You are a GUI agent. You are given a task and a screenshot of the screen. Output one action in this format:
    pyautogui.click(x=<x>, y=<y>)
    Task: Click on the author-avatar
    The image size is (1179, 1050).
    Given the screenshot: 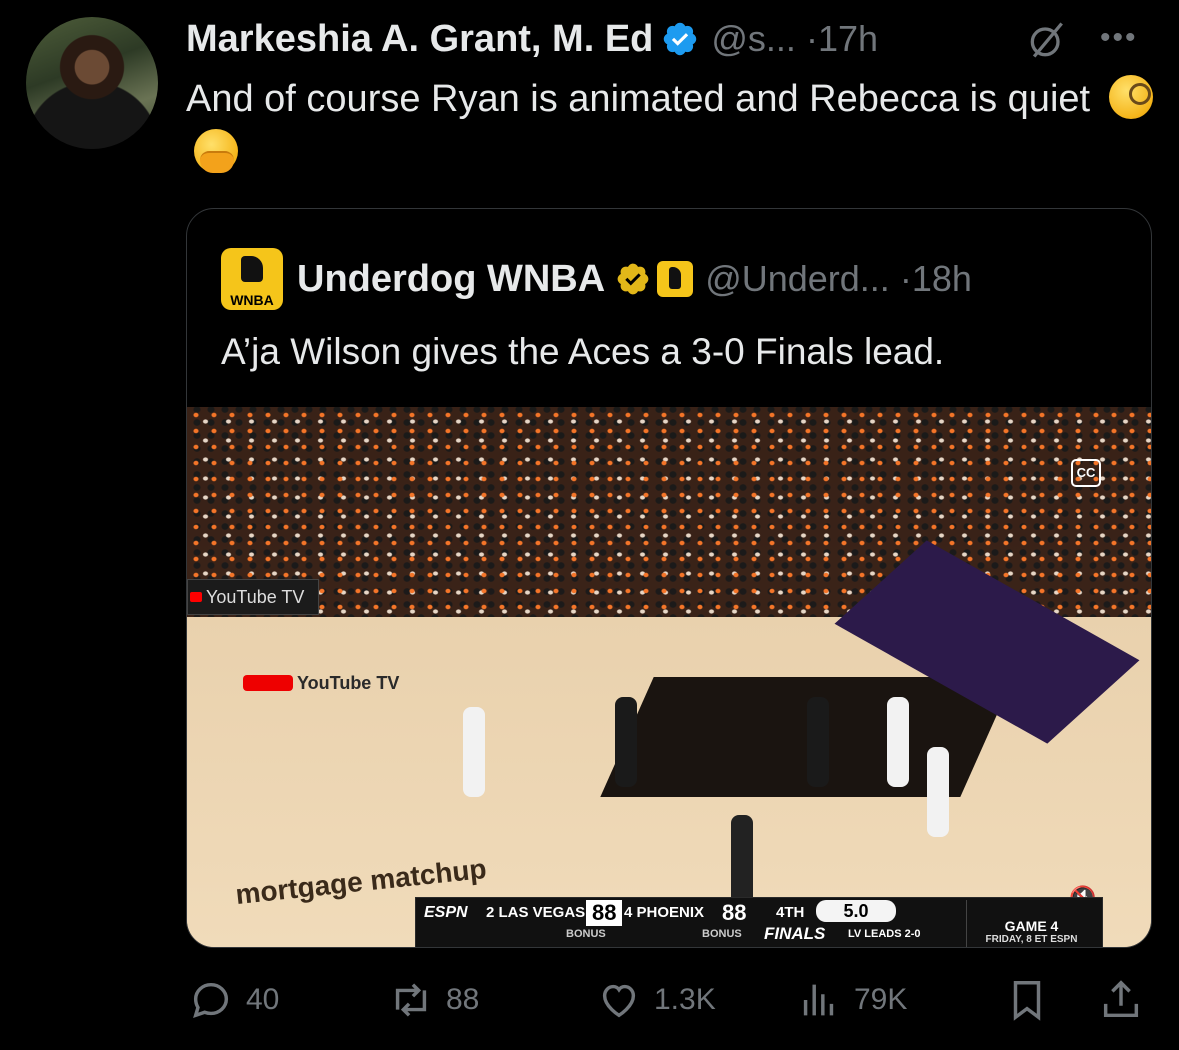 What is the action you would take?
    pyautogui.click(x=92, y=83)
    